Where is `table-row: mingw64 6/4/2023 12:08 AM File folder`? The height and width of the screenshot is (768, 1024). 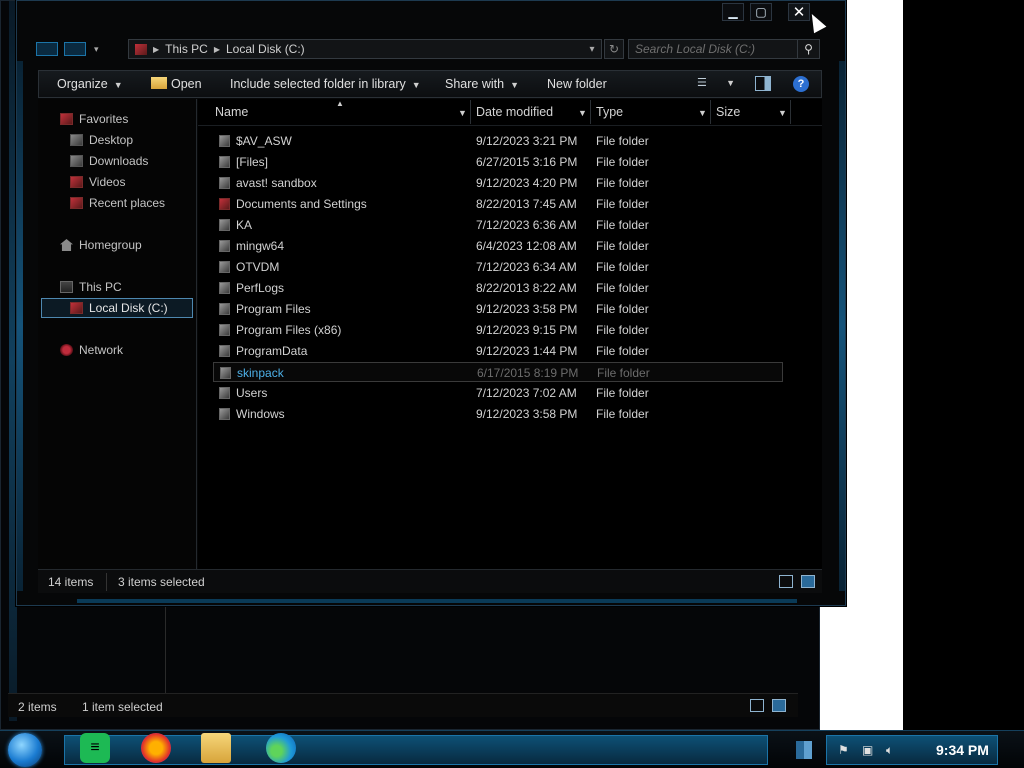
table-row: mingw64 6/4/2023 12:08 AM File folder is located at coordinates (498, 246).